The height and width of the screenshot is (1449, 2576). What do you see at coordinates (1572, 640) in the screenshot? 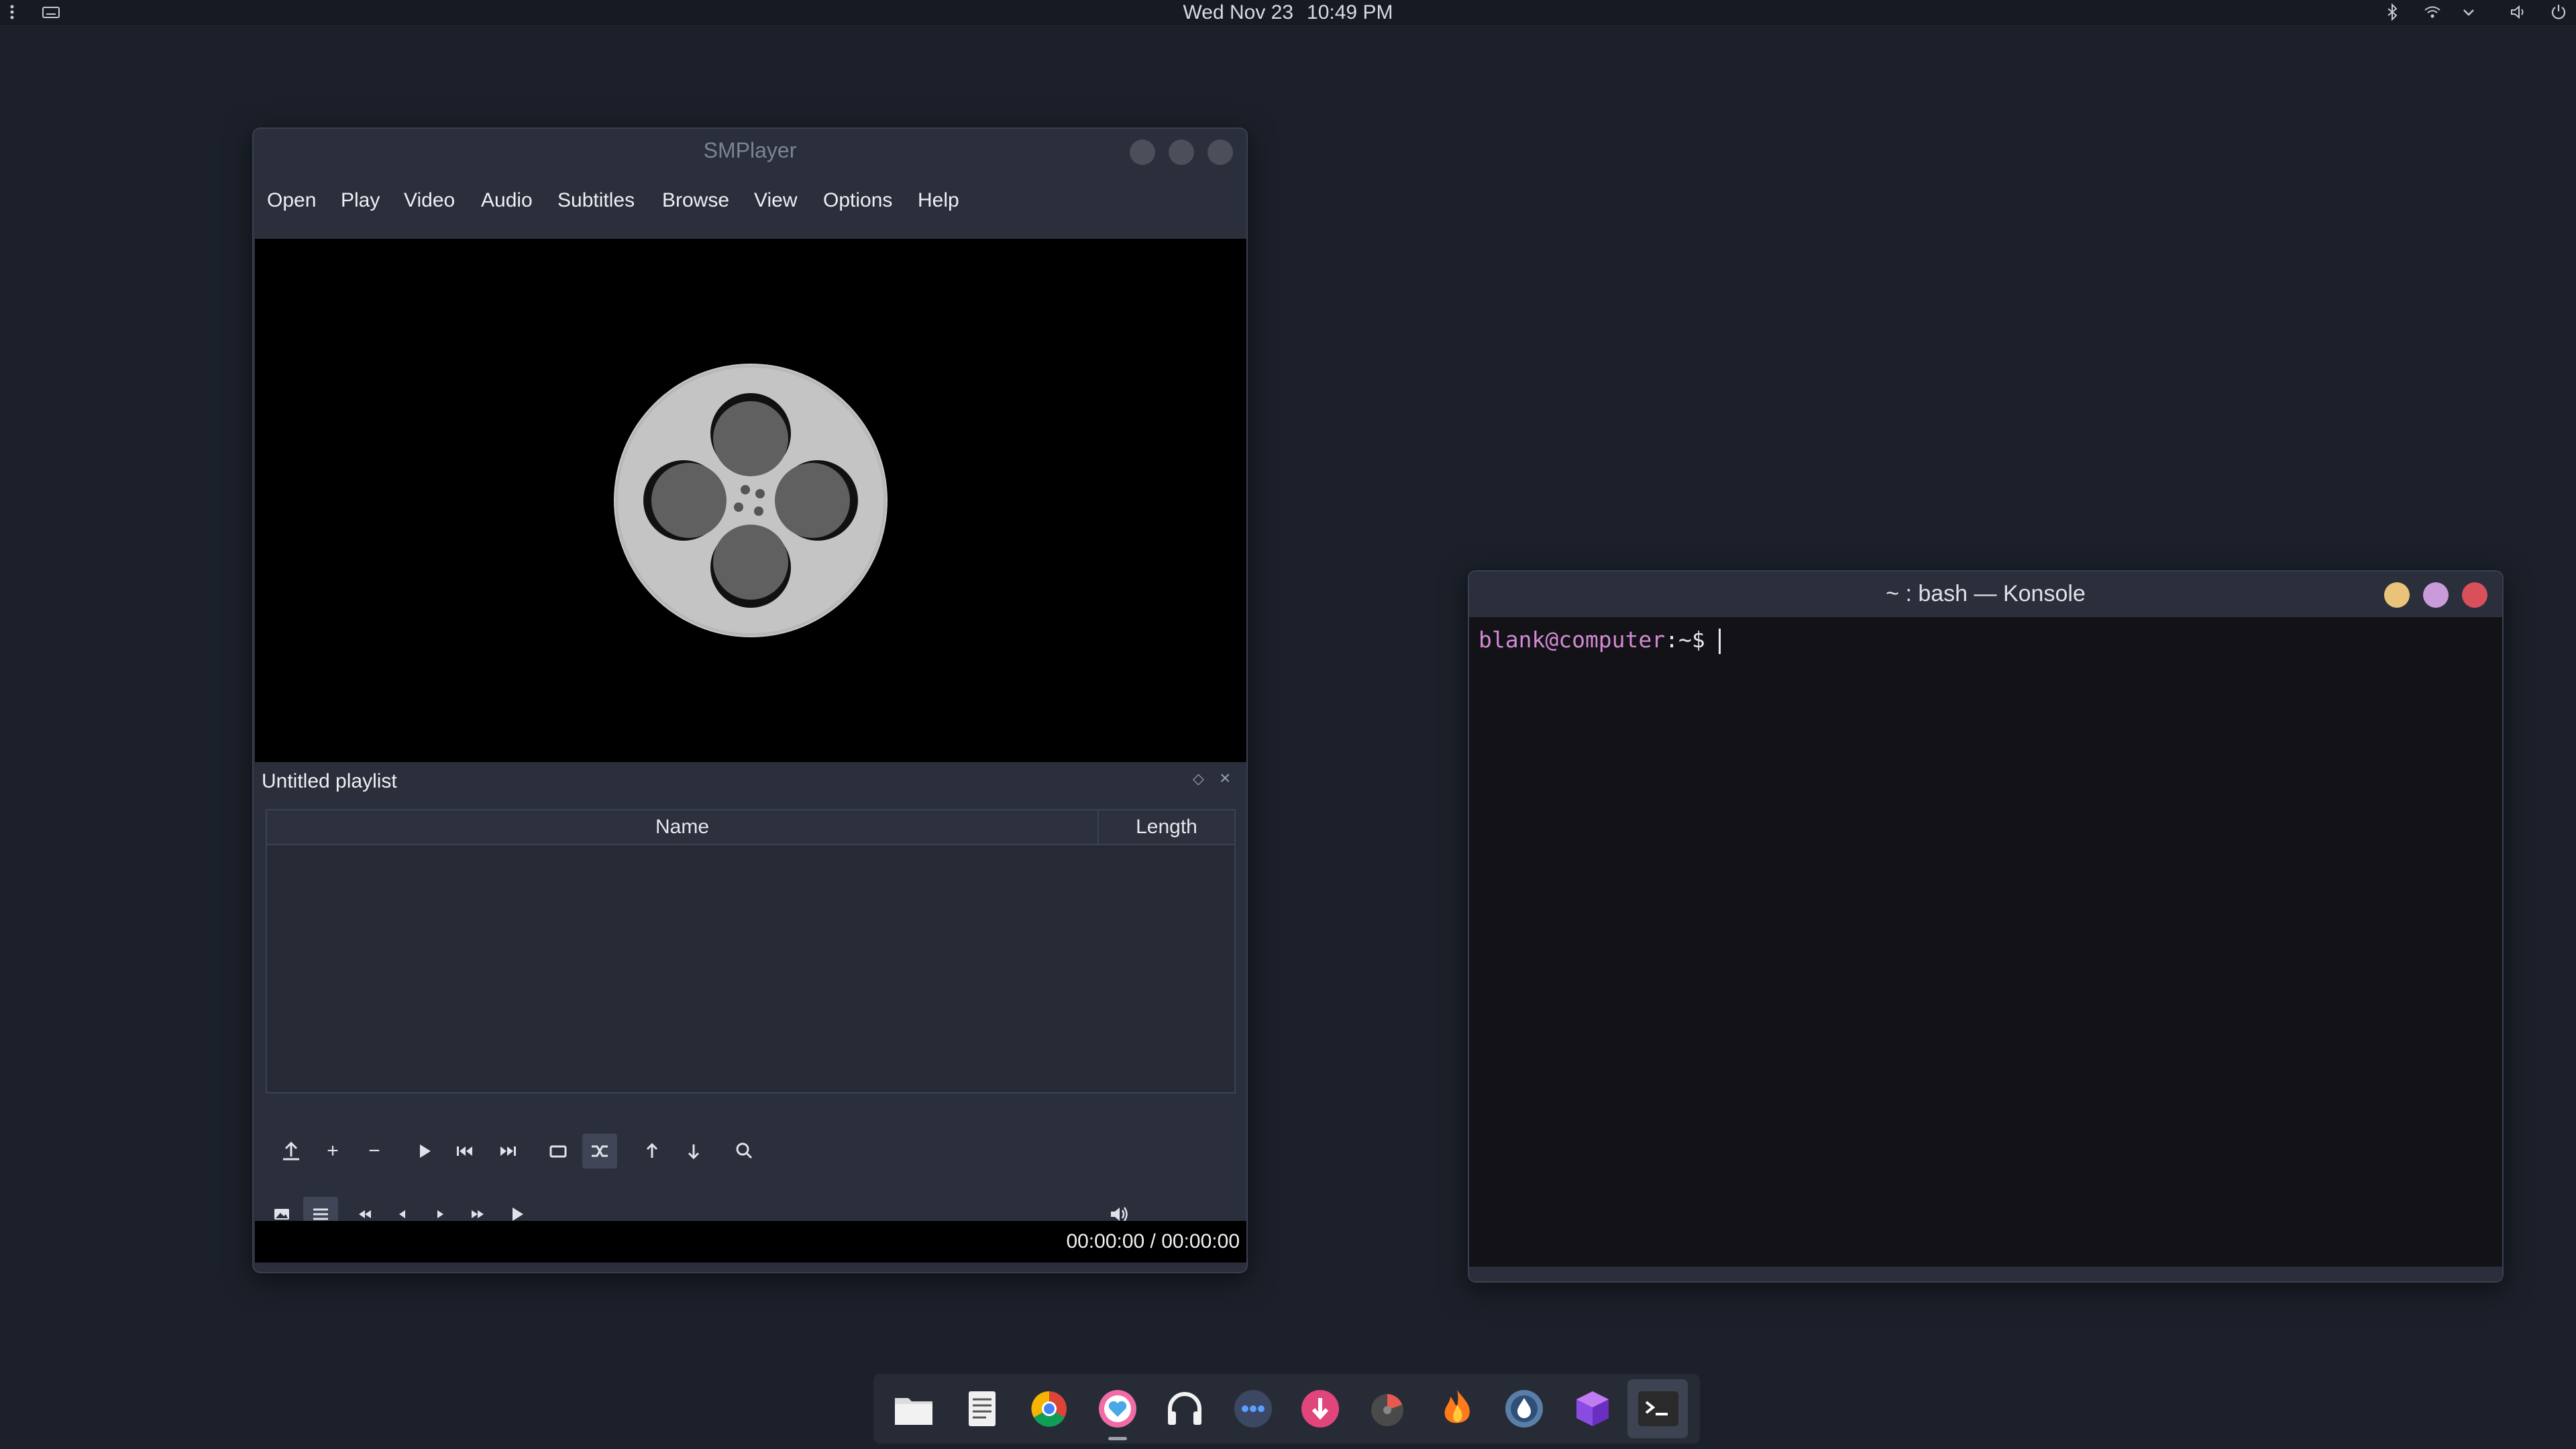
I see `prompt-user-host: blank@computer` at bounding box center [1572, 640].